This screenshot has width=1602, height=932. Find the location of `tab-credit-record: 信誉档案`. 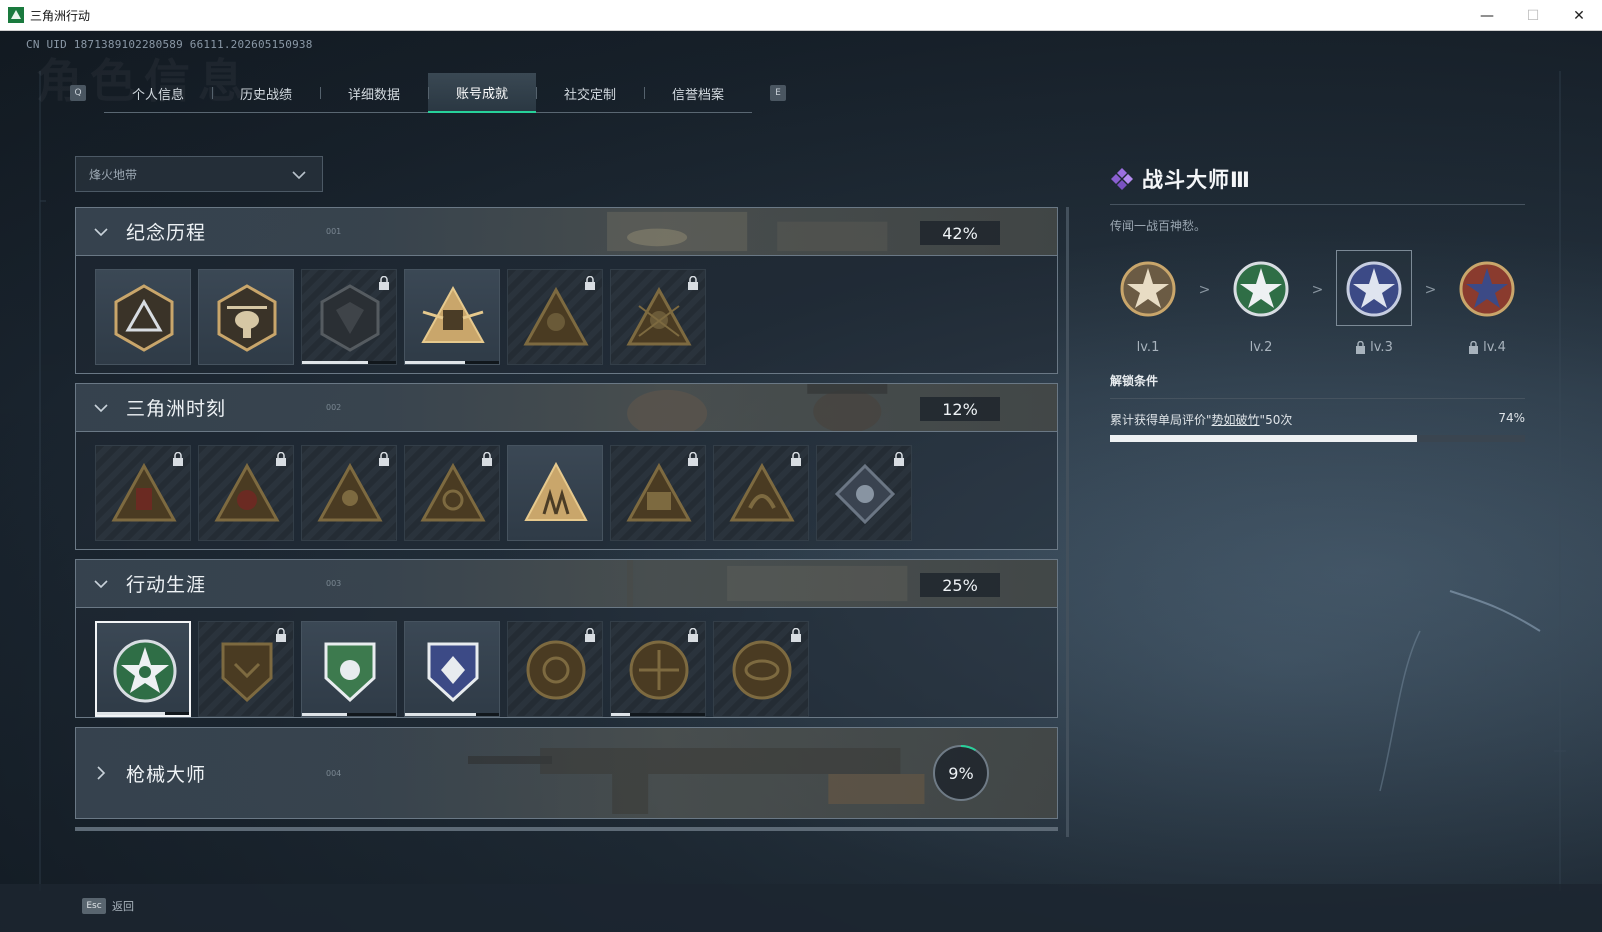

tab-credit-record: 信誉档案 is located at coordinates (698, 93).